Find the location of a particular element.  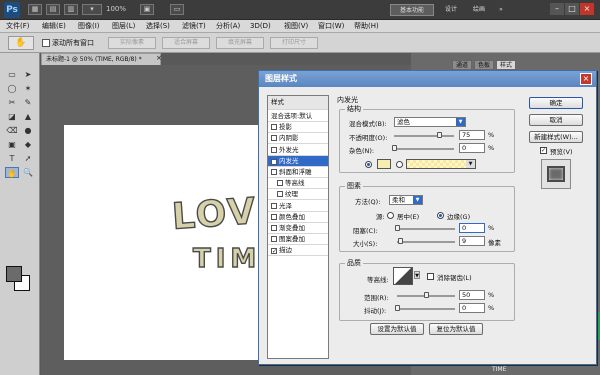

cancel-button: 取消 is located at coordinates (556, 120).